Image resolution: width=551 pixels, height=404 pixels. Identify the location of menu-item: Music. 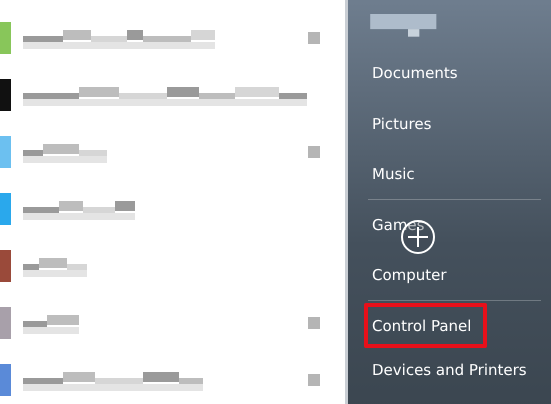
(393, 175).